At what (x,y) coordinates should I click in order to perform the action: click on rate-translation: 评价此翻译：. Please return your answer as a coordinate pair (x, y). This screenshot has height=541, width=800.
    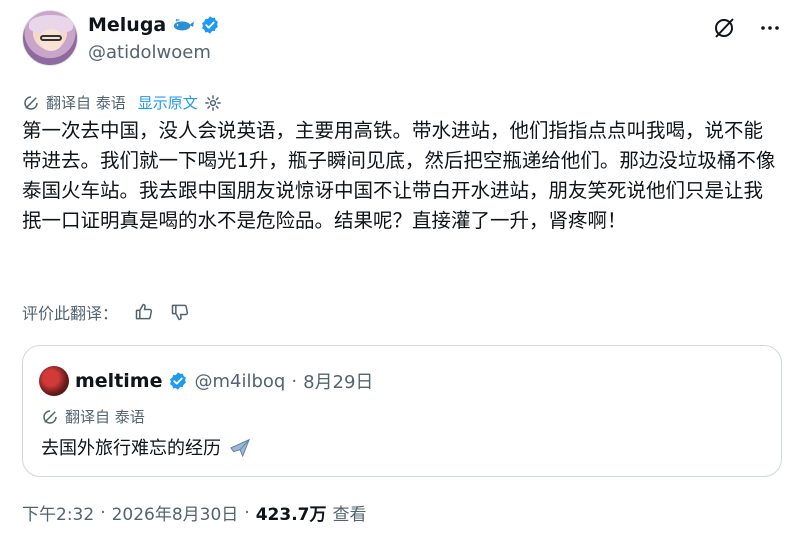
    Looking at the image, I should click on (106, 312).